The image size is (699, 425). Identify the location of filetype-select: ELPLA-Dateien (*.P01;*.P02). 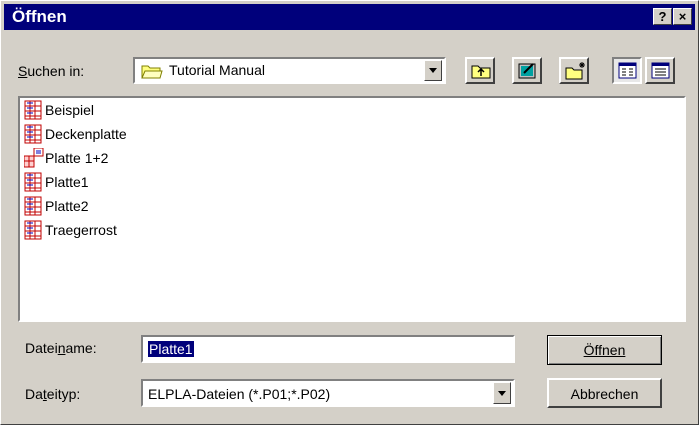
(328, 393).